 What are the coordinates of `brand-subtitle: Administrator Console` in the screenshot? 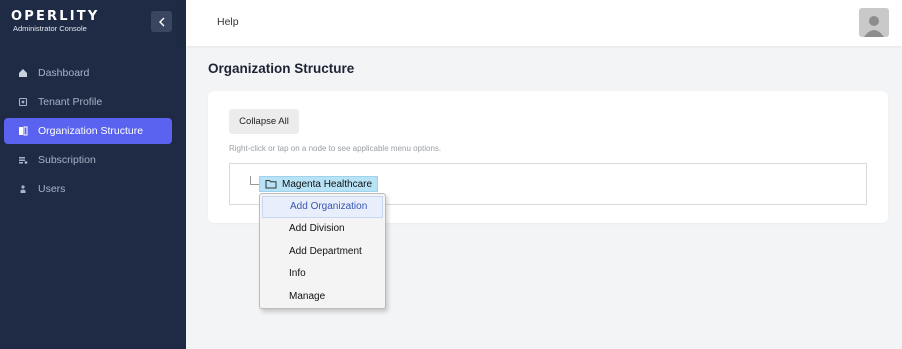 It's located at (50, 28).